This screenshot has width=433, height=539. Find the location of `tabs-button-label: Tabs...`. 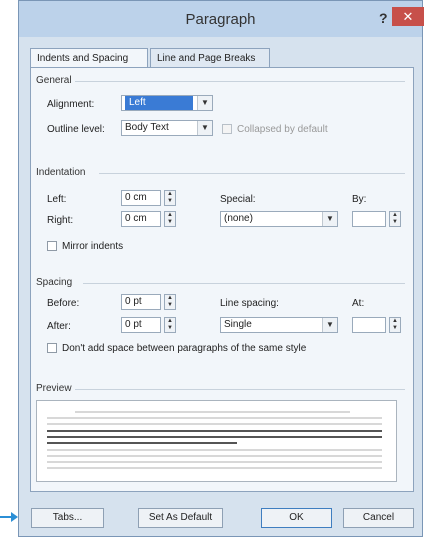

tabs-button-label: Tabs... is located at coordinates (67, 517).